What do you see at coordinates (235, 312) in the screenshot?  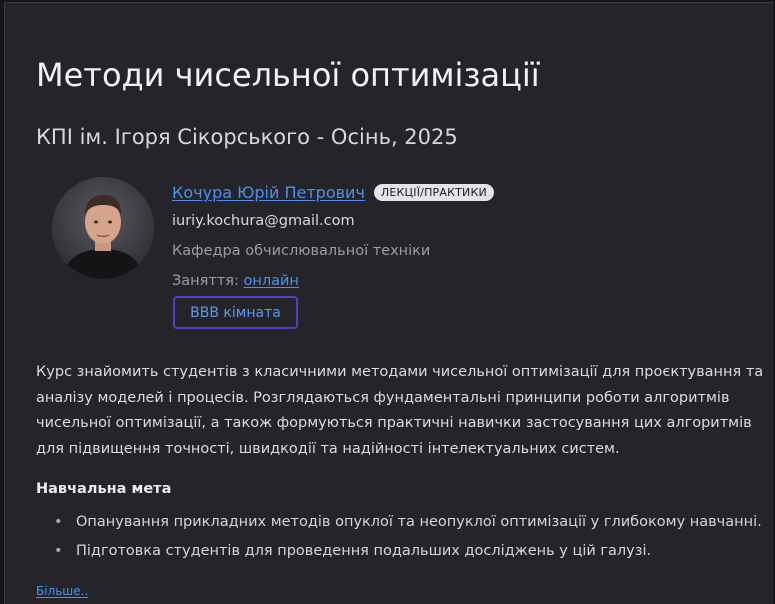 I see `bbb-room-button: BBB кімната` at bounding box center [235, 312].